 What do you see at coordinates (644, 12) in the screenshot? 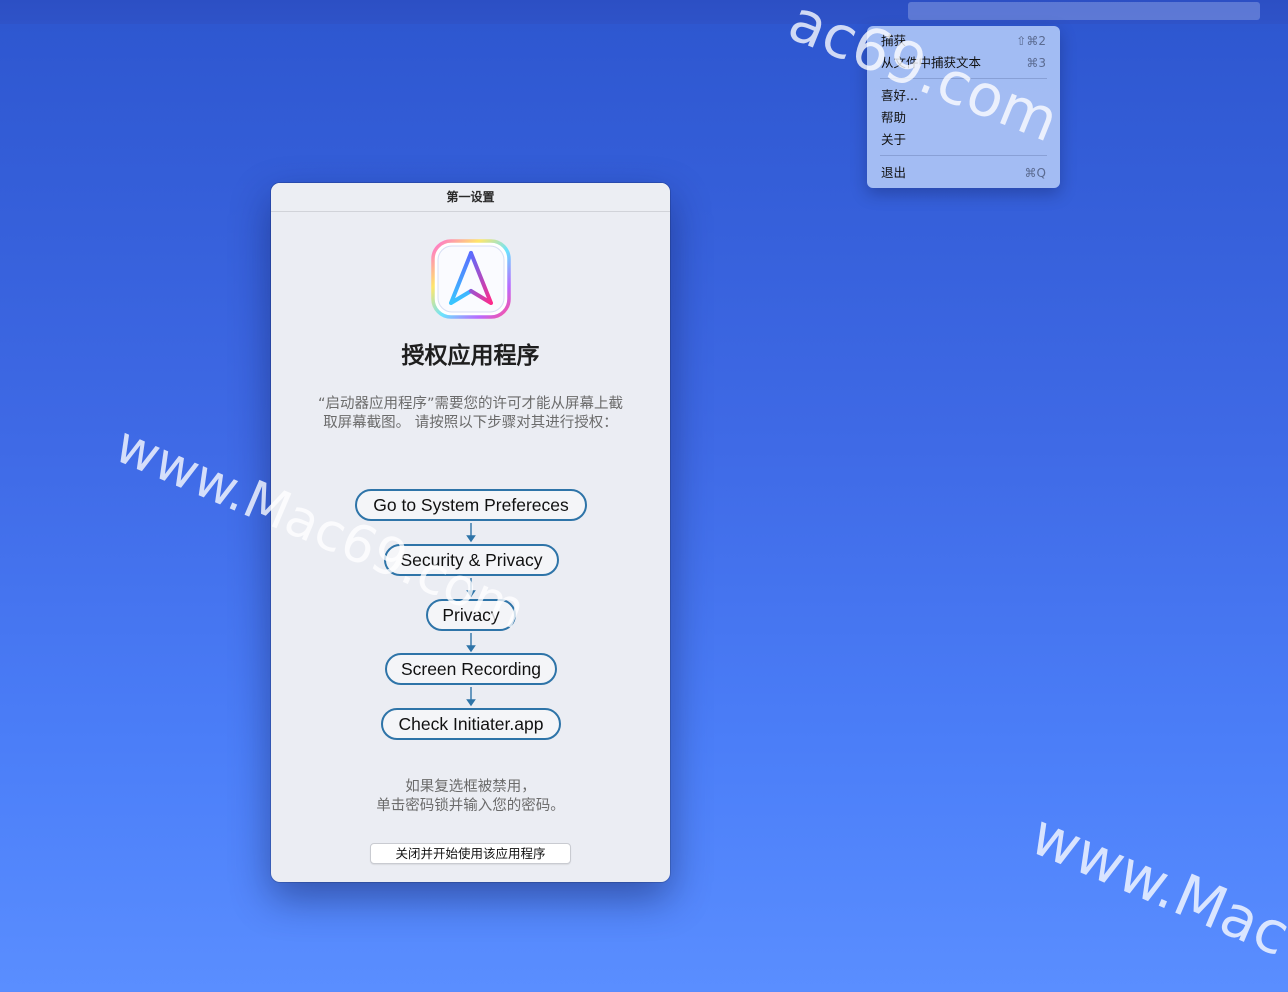
I see `menu-bar` at bounding box center [644, 12].